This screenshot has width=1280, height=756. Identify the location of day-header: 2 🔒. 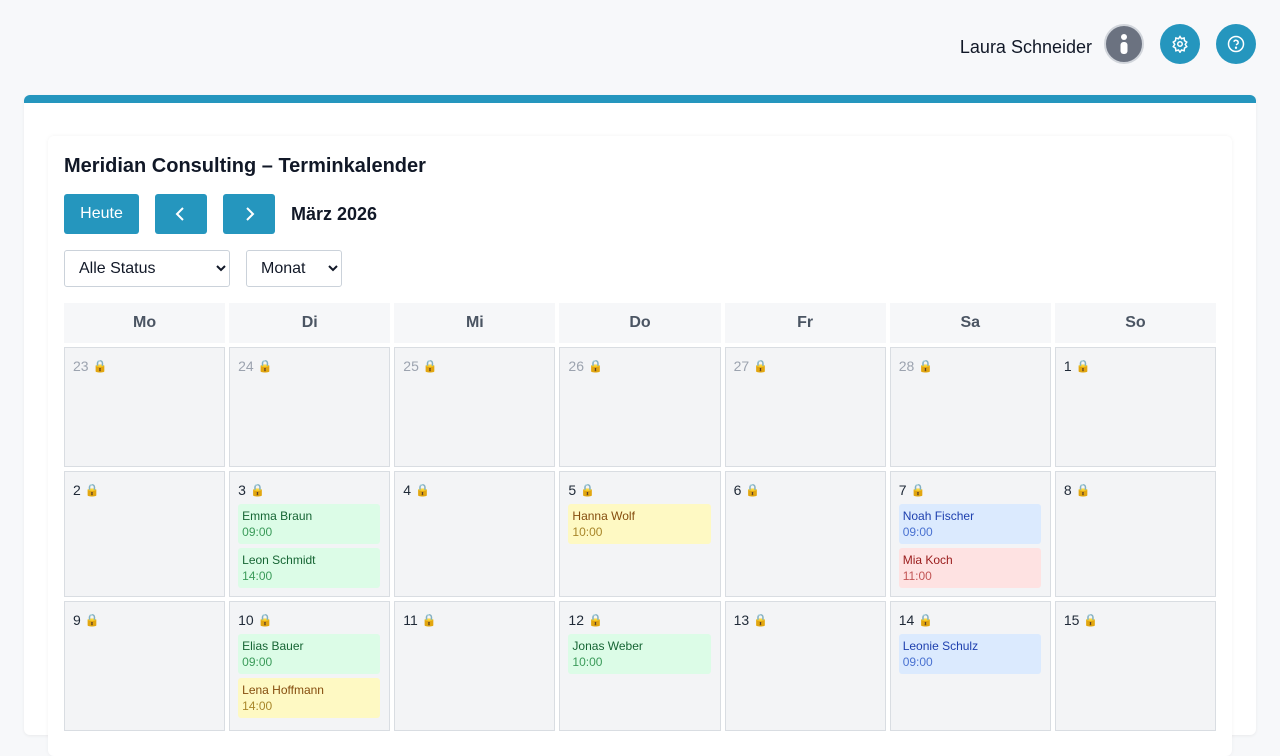
(144, 490).